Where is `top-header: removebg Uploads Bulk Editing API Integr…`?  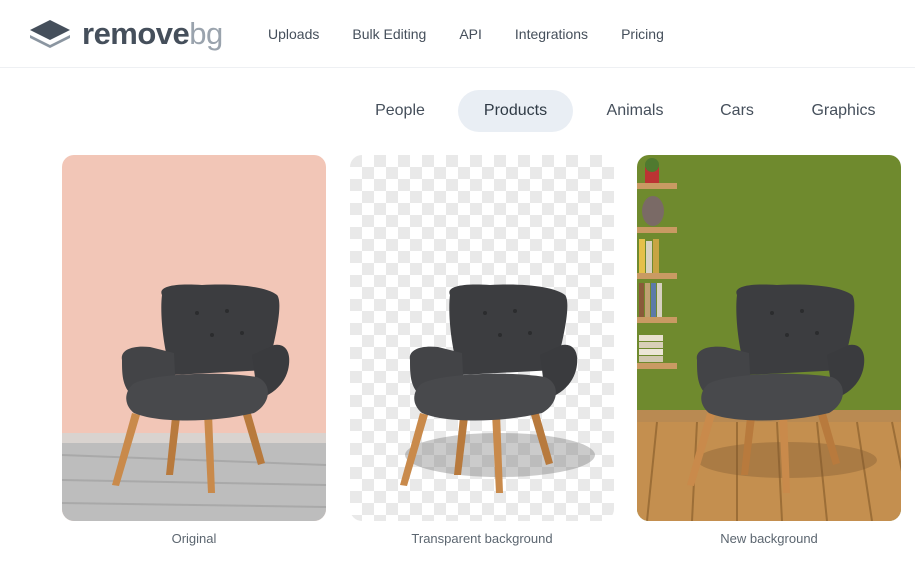 top-header: removebg Uploads Bulk Editing API Integr… is located at coordinates (457, 34).